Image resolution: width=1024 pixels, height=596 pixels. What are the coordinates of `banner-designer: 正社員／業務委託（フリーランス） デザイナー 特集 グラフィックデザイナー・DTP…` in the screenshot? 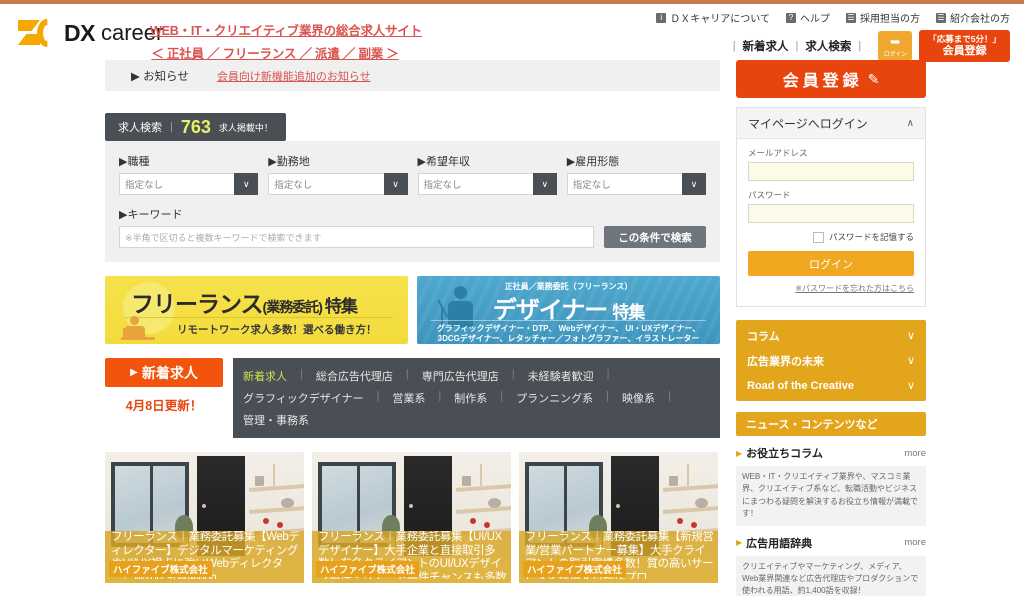 It's located at (568, 310).